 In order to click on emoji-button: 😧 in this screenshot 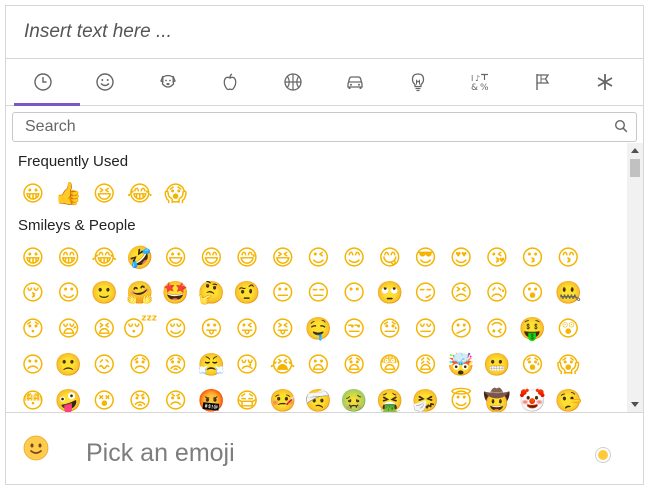, I will do `click(354, 366)`.